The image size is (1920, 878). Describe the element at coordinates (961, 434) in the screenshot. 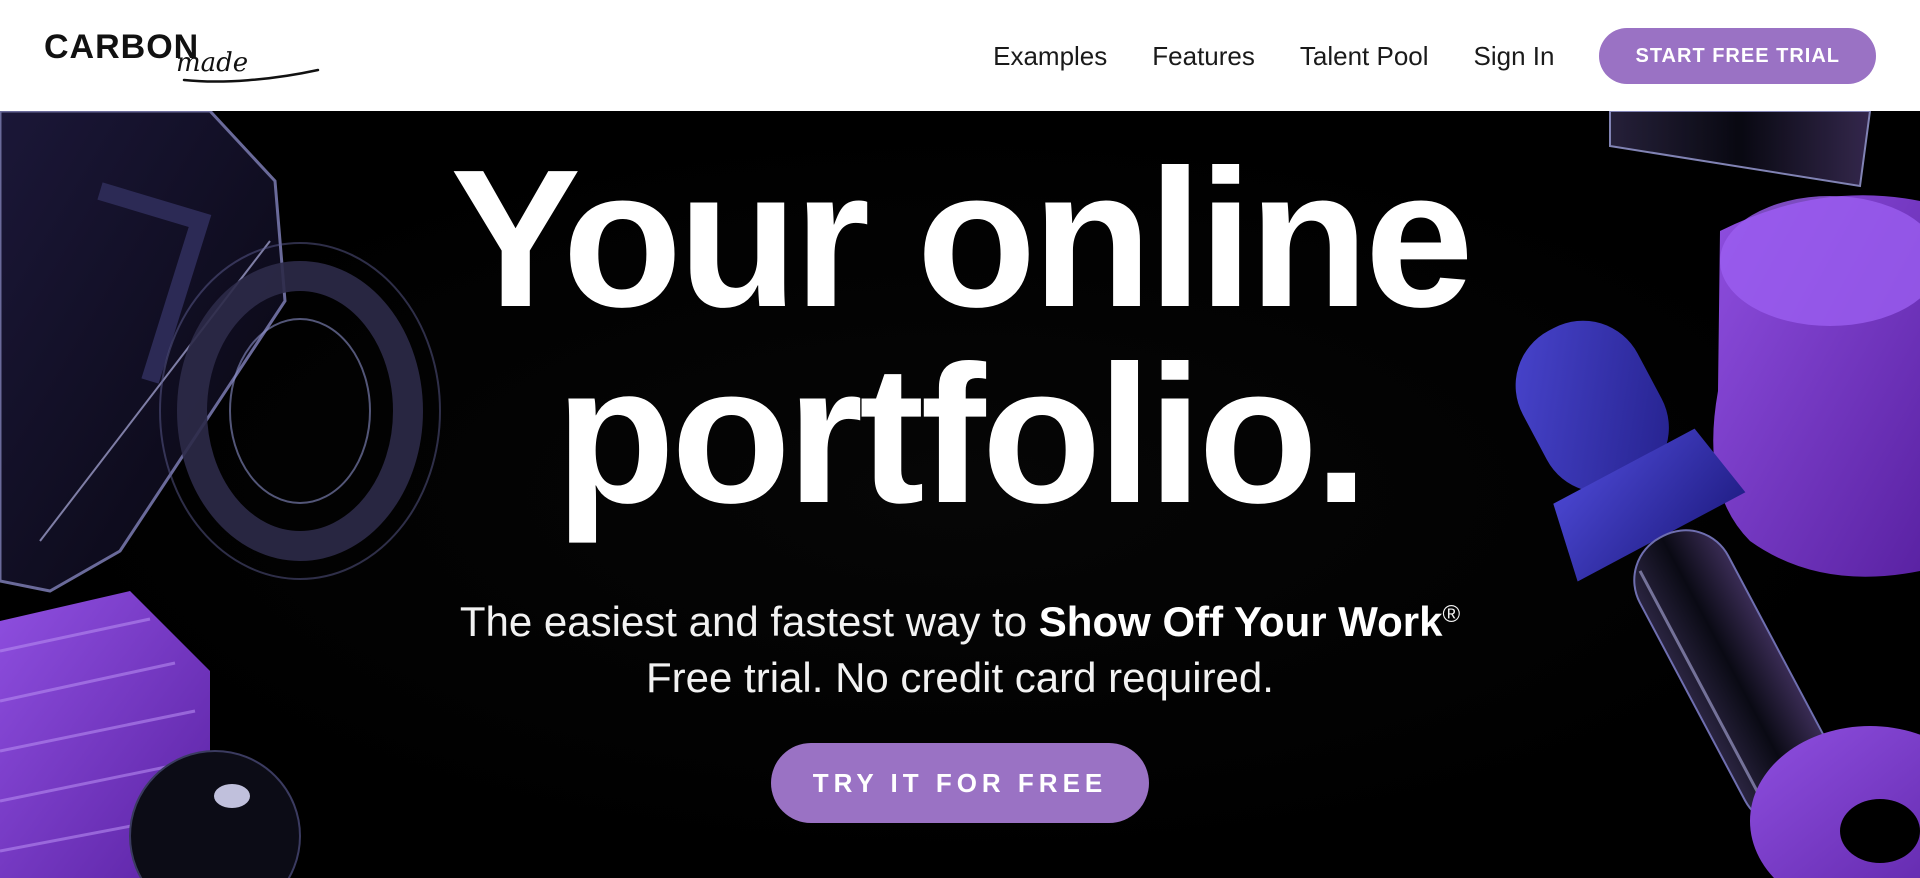

I see `headline-line-2: portfolio.` at that location.